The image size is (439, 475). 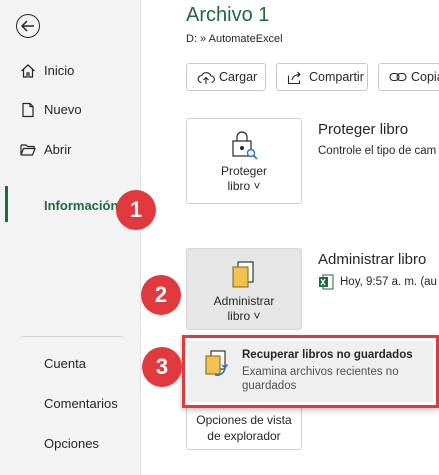 I want to click on sidebar-item-label: Opciones, so click(x=71, y=443).